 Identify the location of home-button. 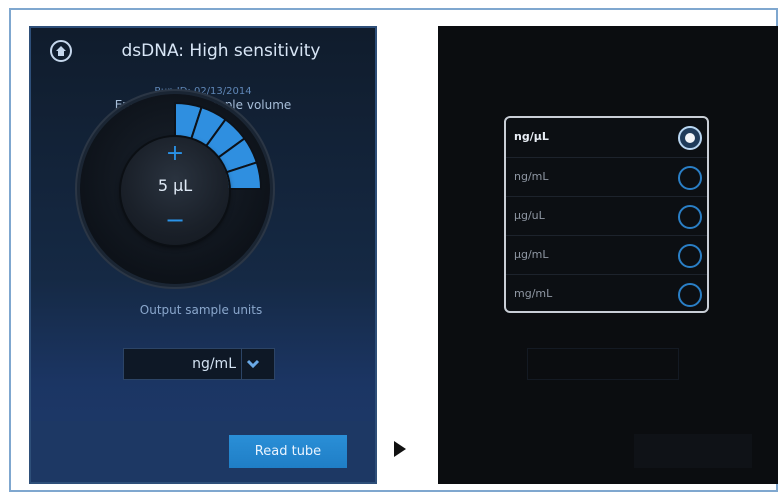
(61, 51).